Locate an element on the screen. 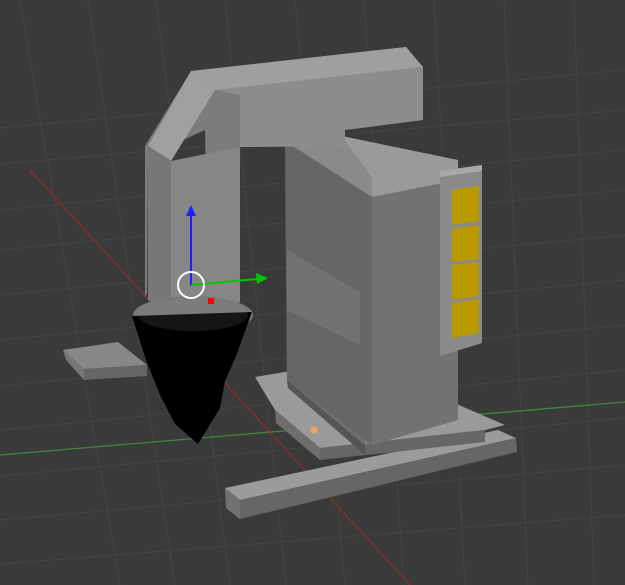 This screenshot has width=625, height=585. active-object-dot is located at coordinates (211, 301).